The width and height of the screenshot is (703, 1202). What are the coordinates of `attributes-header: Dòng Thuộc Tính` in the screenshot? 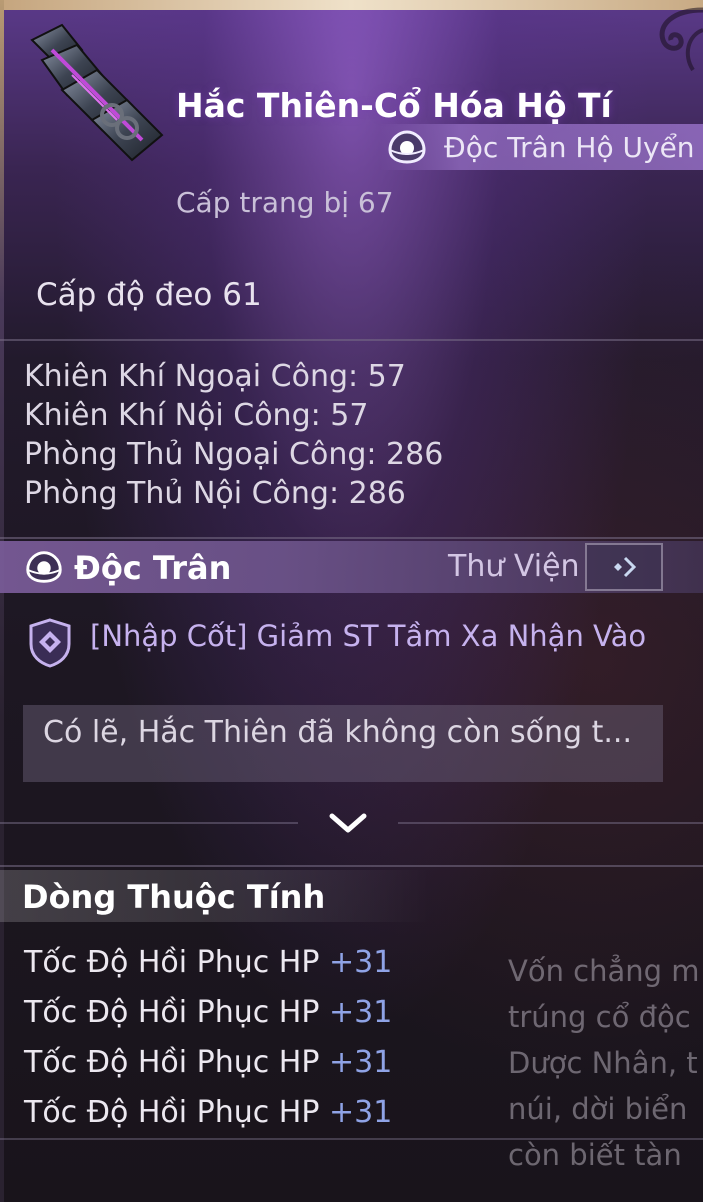 It's located at (215, 896).